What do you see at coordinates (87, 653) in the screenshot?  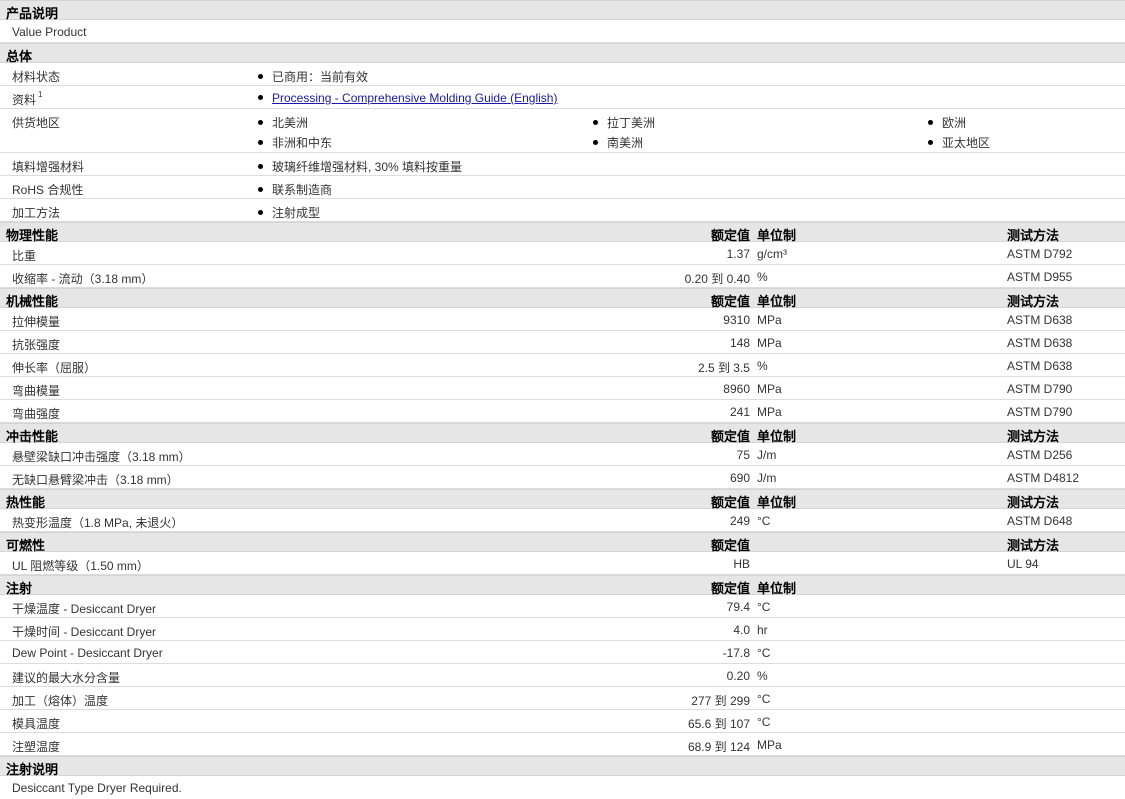 I see `property-label: Dew Point - Desiccant Dryer` at bounding box center [87, 653].